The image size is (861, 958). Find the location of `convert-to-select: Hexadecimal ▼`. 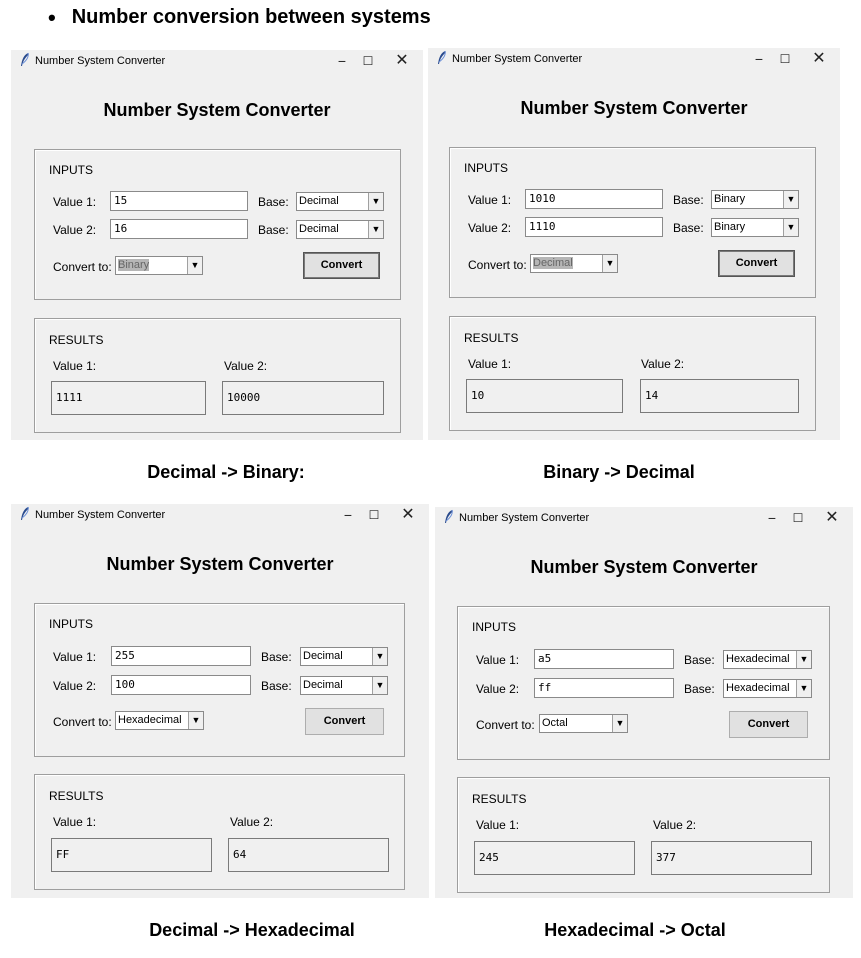

convert-to-select: Hexadecimal ▼ is located at coordinates (159, 720).